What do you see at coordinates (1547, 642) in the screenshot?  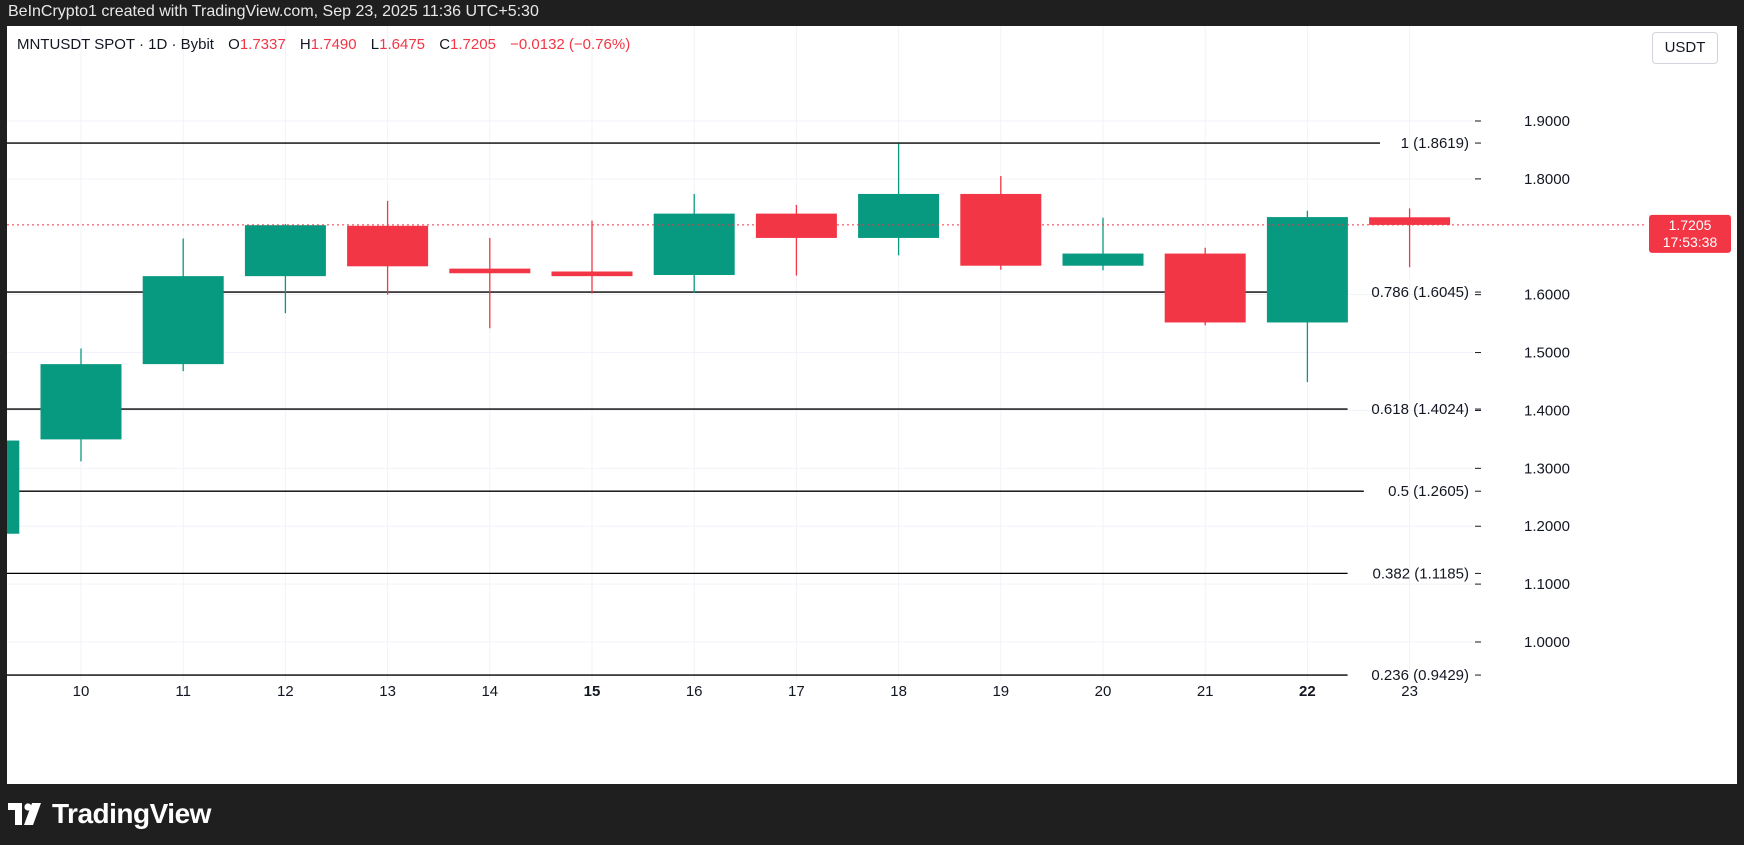 I see `y-axis-tick-label: 1.0000` at bounding box center [1547, 642].